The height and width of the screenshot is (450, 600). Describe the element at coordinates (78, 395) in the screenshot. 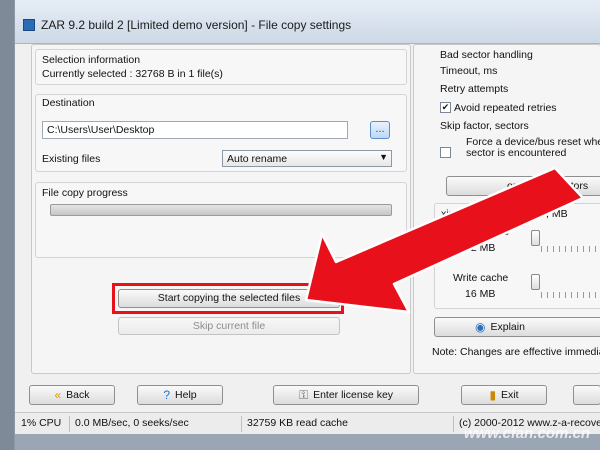

I see `back-label: Back` at that location.